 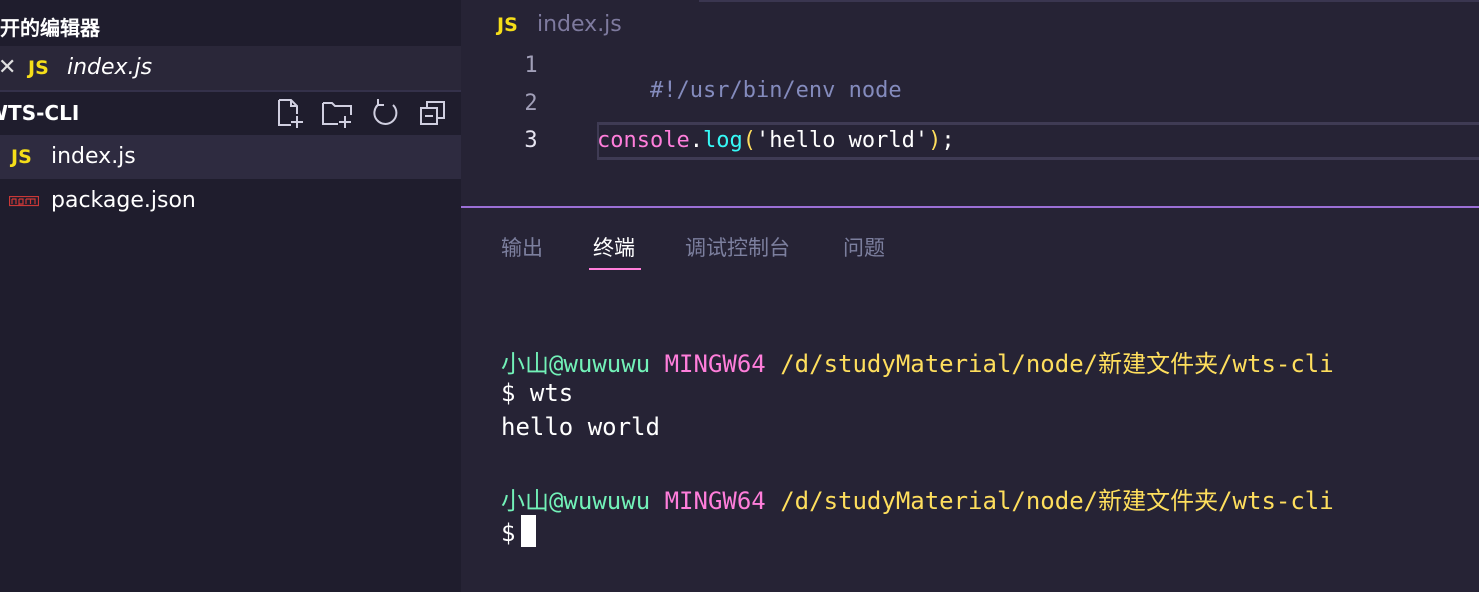 What do you see at coordinates (537, 393) in the screenshot?
I see `terminal-command: $ wts` at bounding box center [537, 393].